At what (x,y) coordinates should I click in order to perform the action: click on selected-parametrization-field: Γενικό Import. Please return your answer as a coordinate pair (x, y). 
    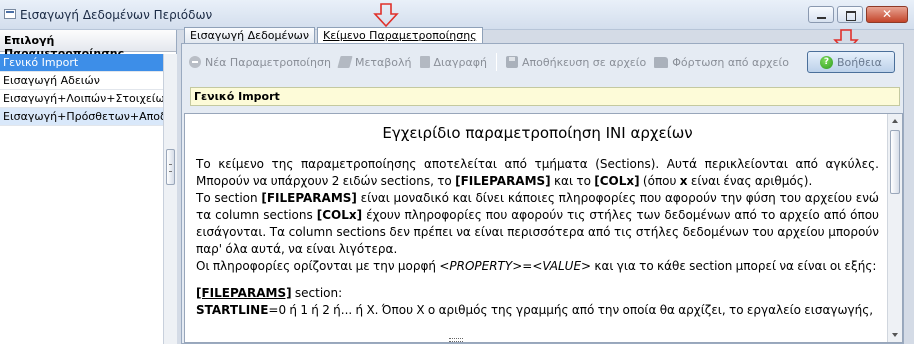
    Looking at the image, I should click on (545, 96).